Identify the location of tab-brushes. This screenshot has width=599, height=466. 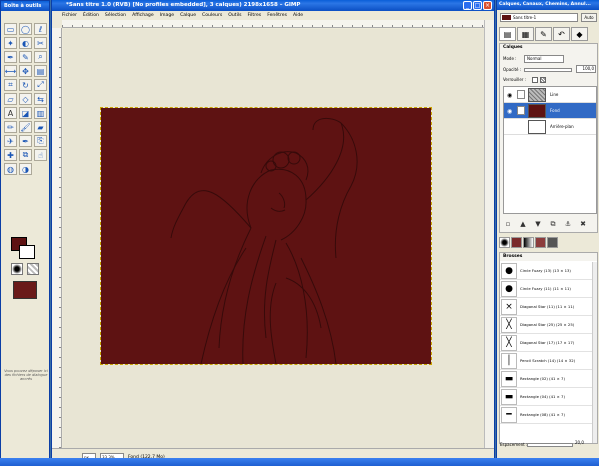
(504, 242).